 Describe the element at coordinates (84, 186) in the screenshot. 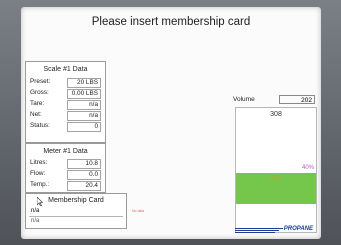

I see `meter-value: 20.4` at that location.